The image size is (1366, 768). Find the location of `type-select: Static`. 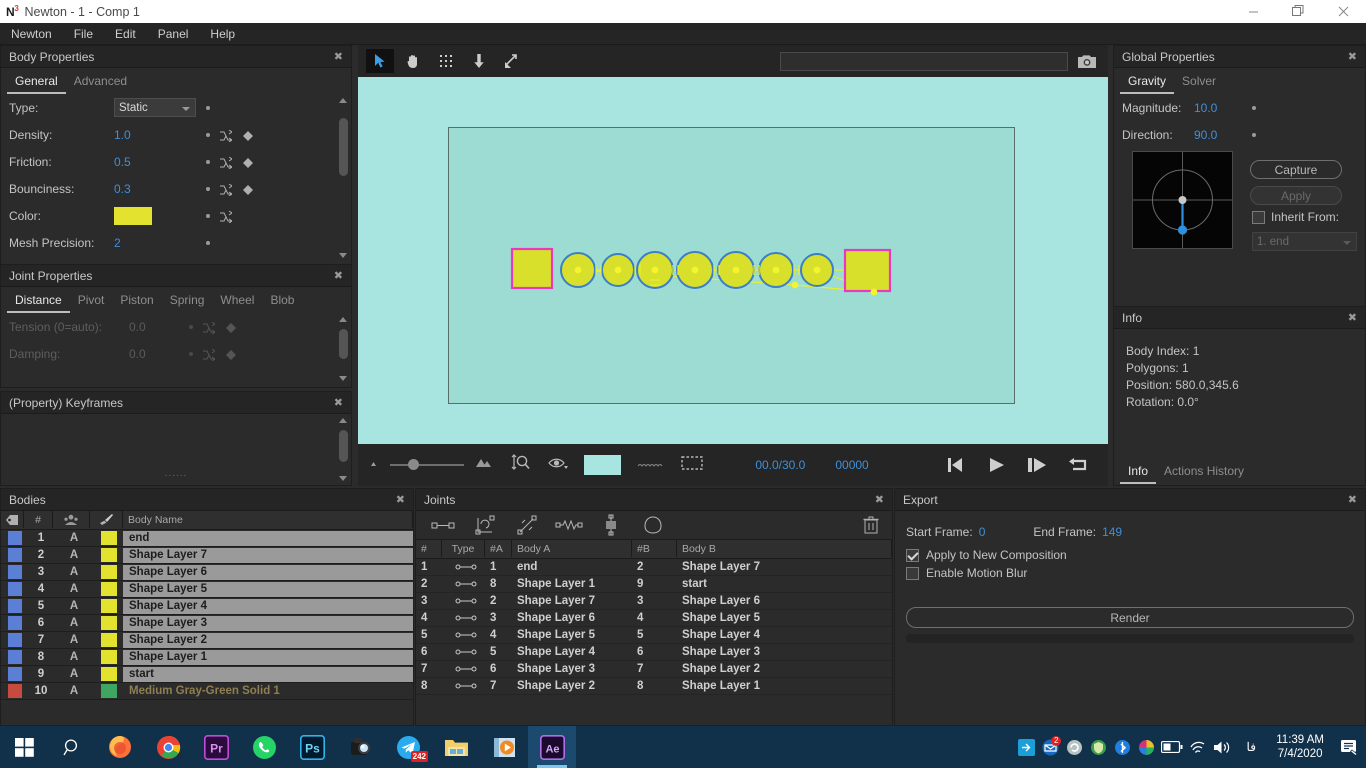

type-select: Static is located at coordinates (155, 107).